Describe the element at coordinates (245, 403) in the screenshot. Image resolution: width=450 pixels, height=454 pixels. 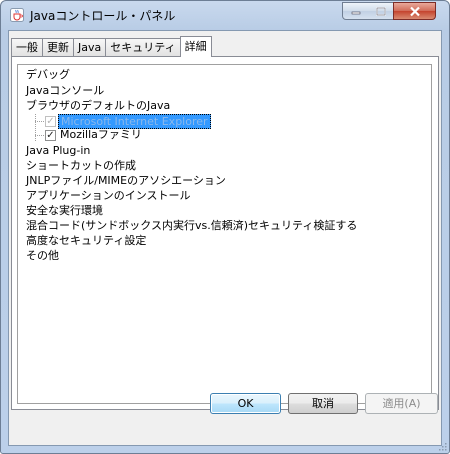
I see `ok-button: OK` at that location.